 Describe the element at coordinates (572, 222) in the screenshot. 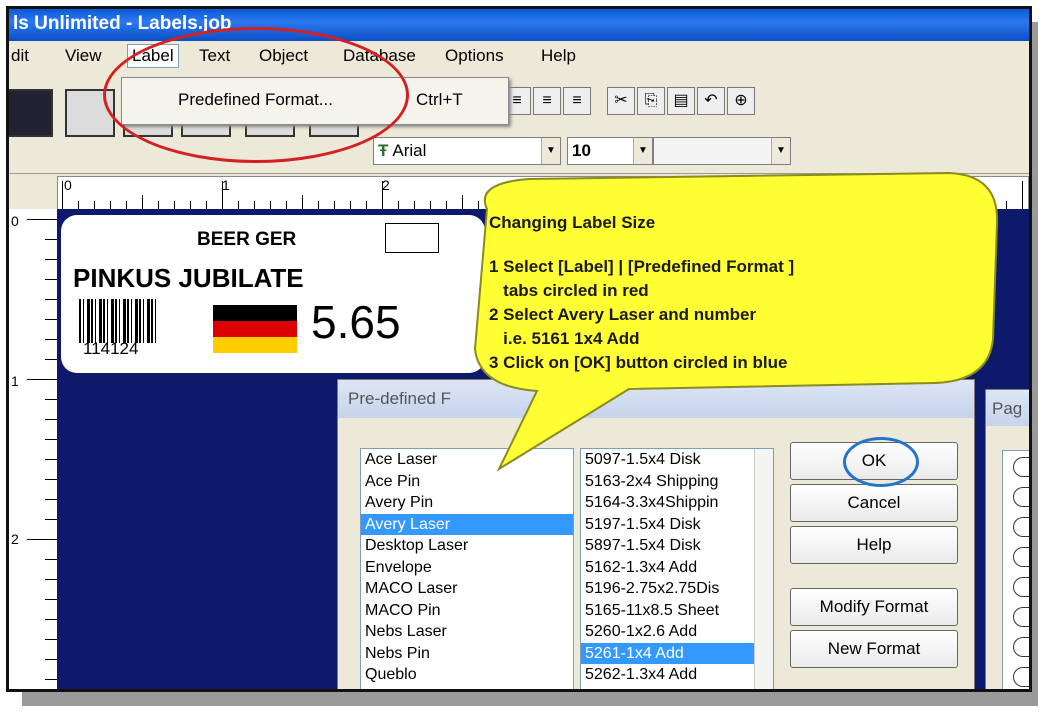

I see `callout-title: Changing Label Size` at that location.